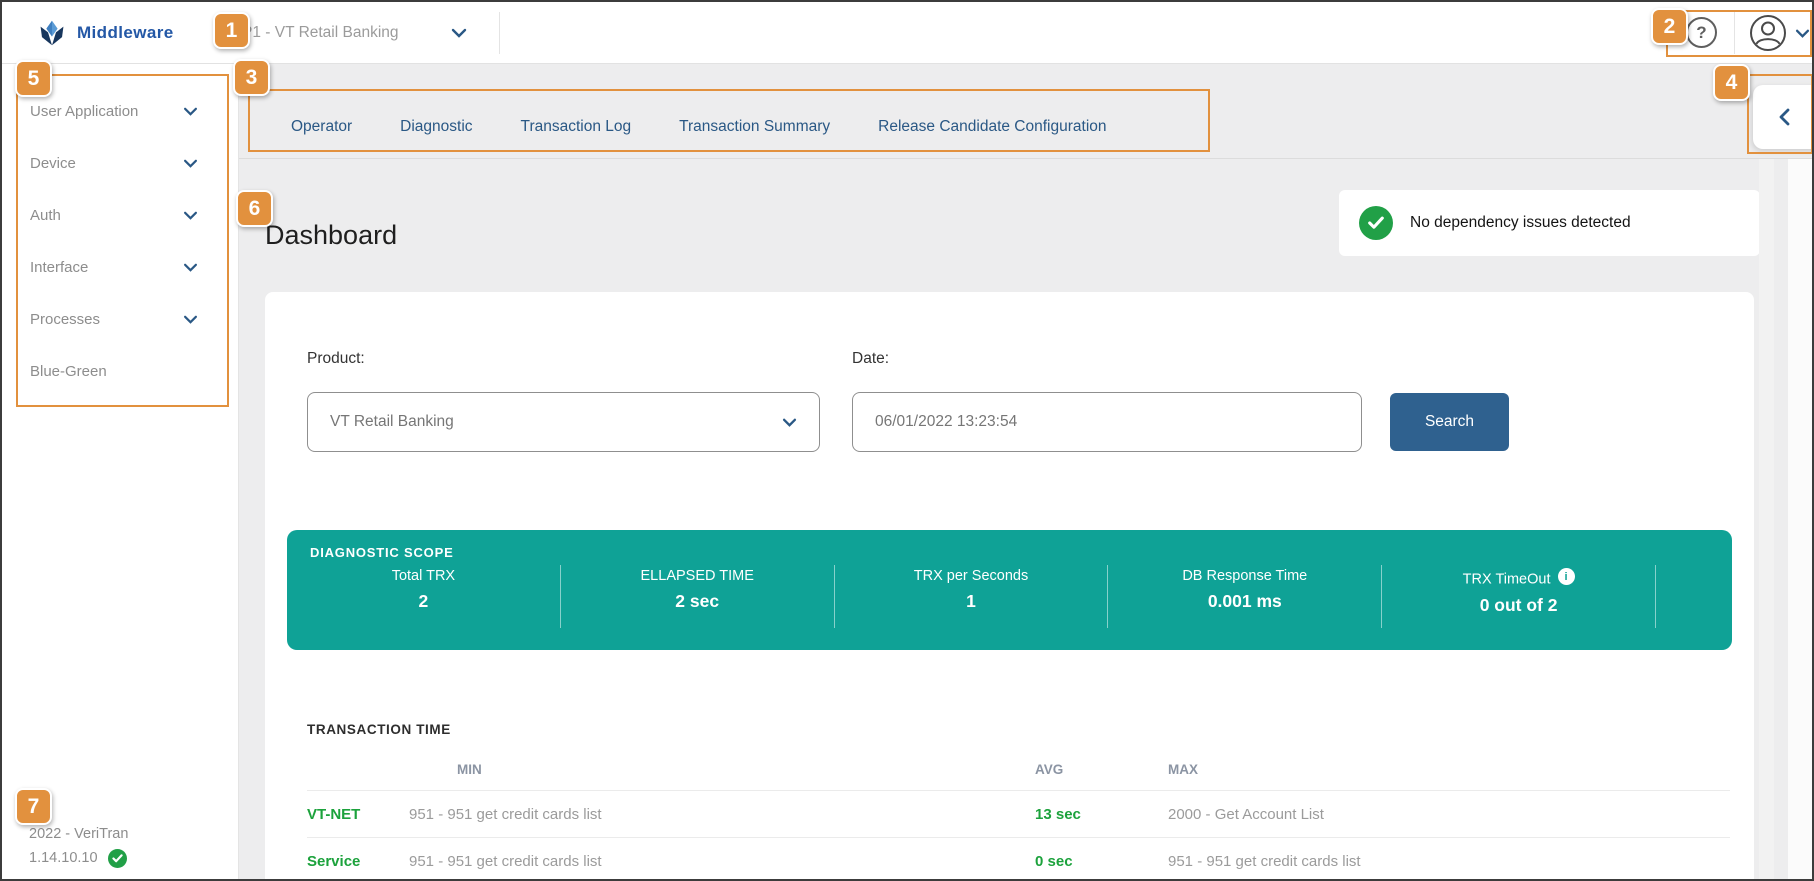 The image size is (1814, 881). Describe the element at coordinates (45, 215) in the screenshot. I see `sidebar-item-label: Auth` at that location.